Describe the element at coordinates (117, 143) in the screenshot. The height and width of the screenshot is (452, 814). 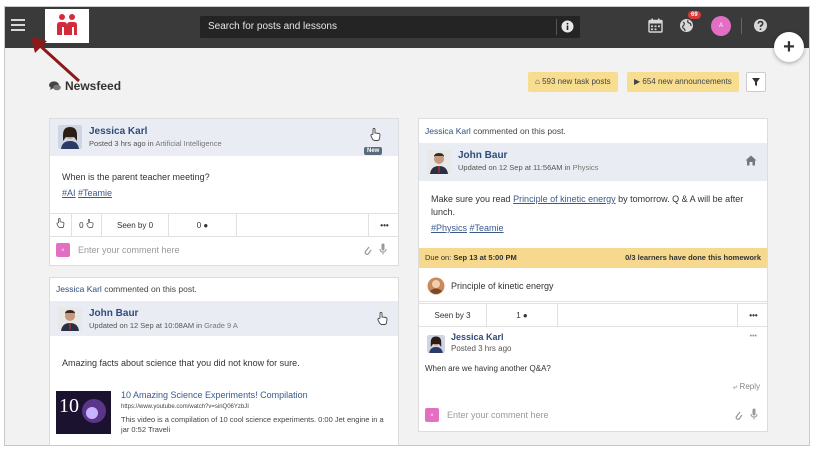
I see `posted-time: Posted 3 hrs ago` at that location.